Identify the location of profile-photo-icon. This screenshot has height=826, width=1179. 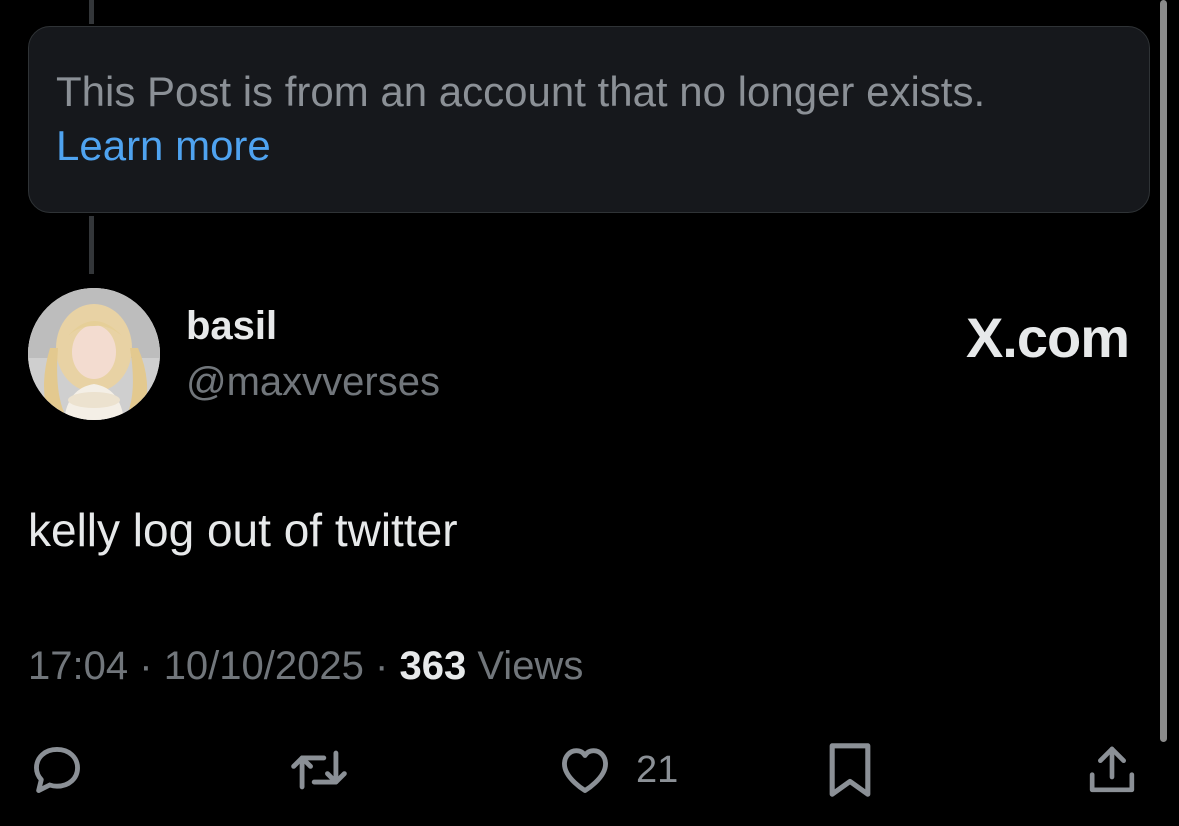
(94, 354).